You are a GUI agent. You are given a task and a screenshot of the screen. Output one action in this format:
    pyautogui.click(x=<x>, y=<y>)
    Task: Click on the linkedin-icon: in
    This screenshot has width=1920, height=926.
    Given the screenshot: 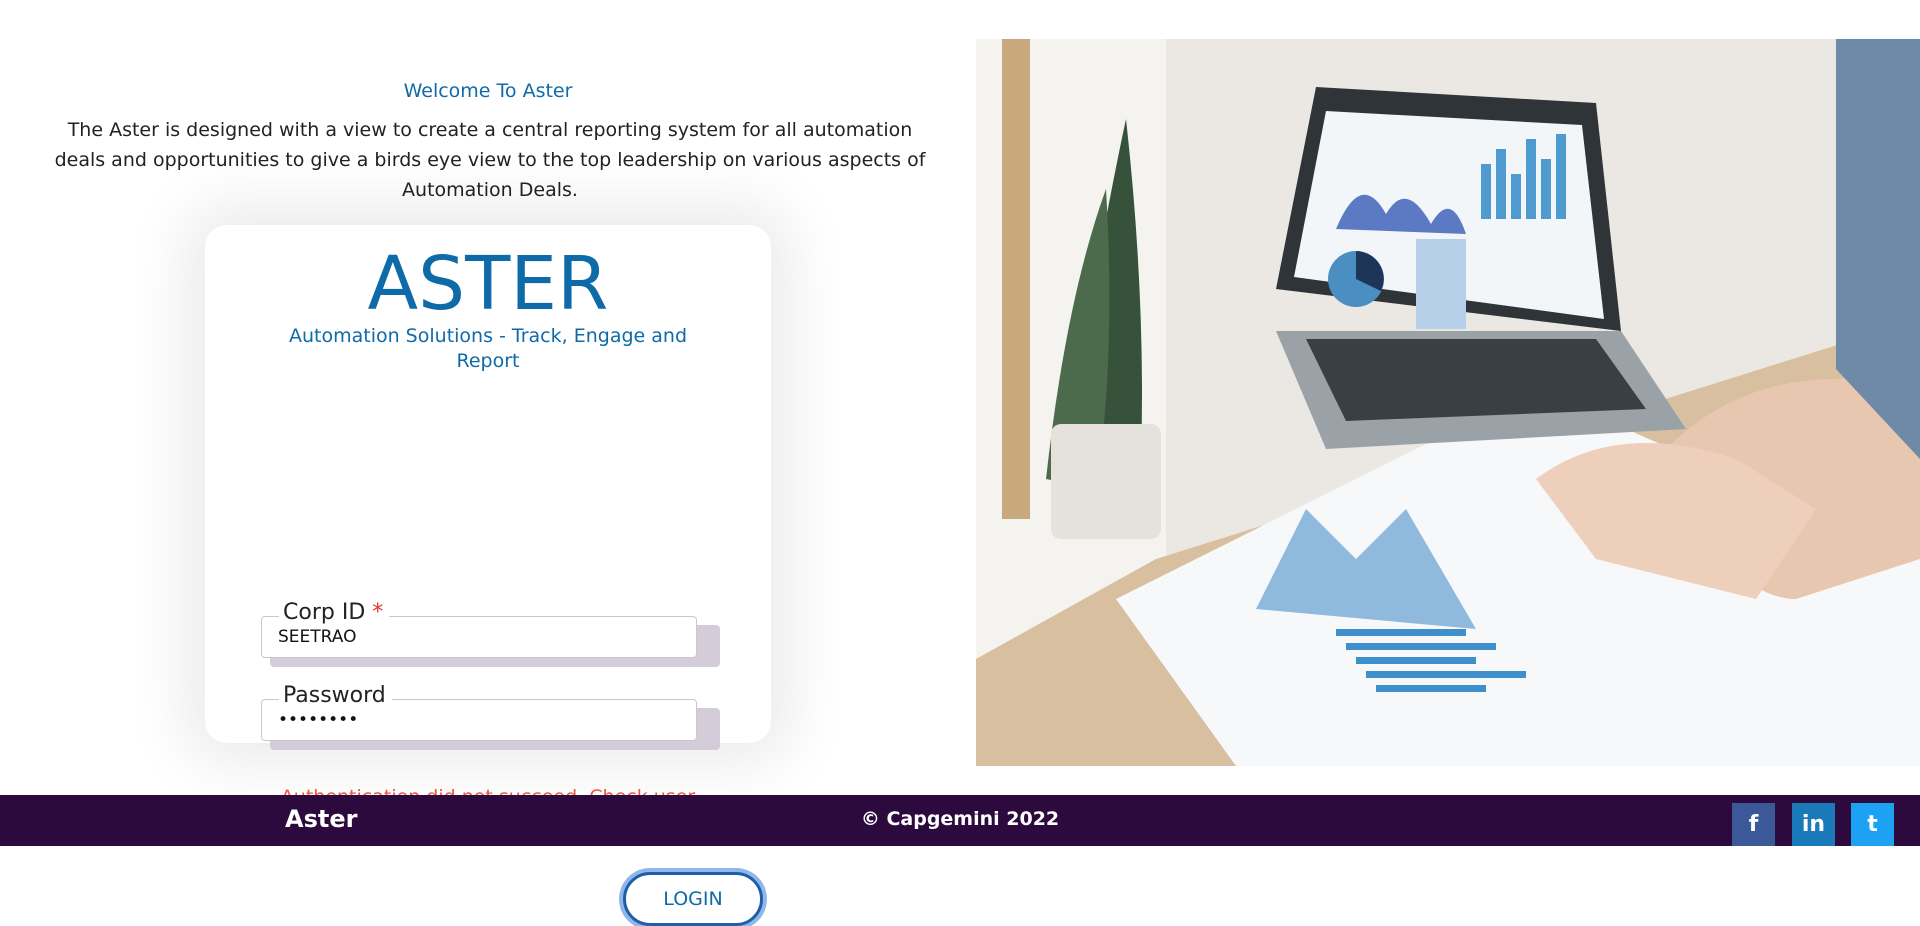 What is the action you would take?
    pyautogui.click(x=1813, y=824)
    